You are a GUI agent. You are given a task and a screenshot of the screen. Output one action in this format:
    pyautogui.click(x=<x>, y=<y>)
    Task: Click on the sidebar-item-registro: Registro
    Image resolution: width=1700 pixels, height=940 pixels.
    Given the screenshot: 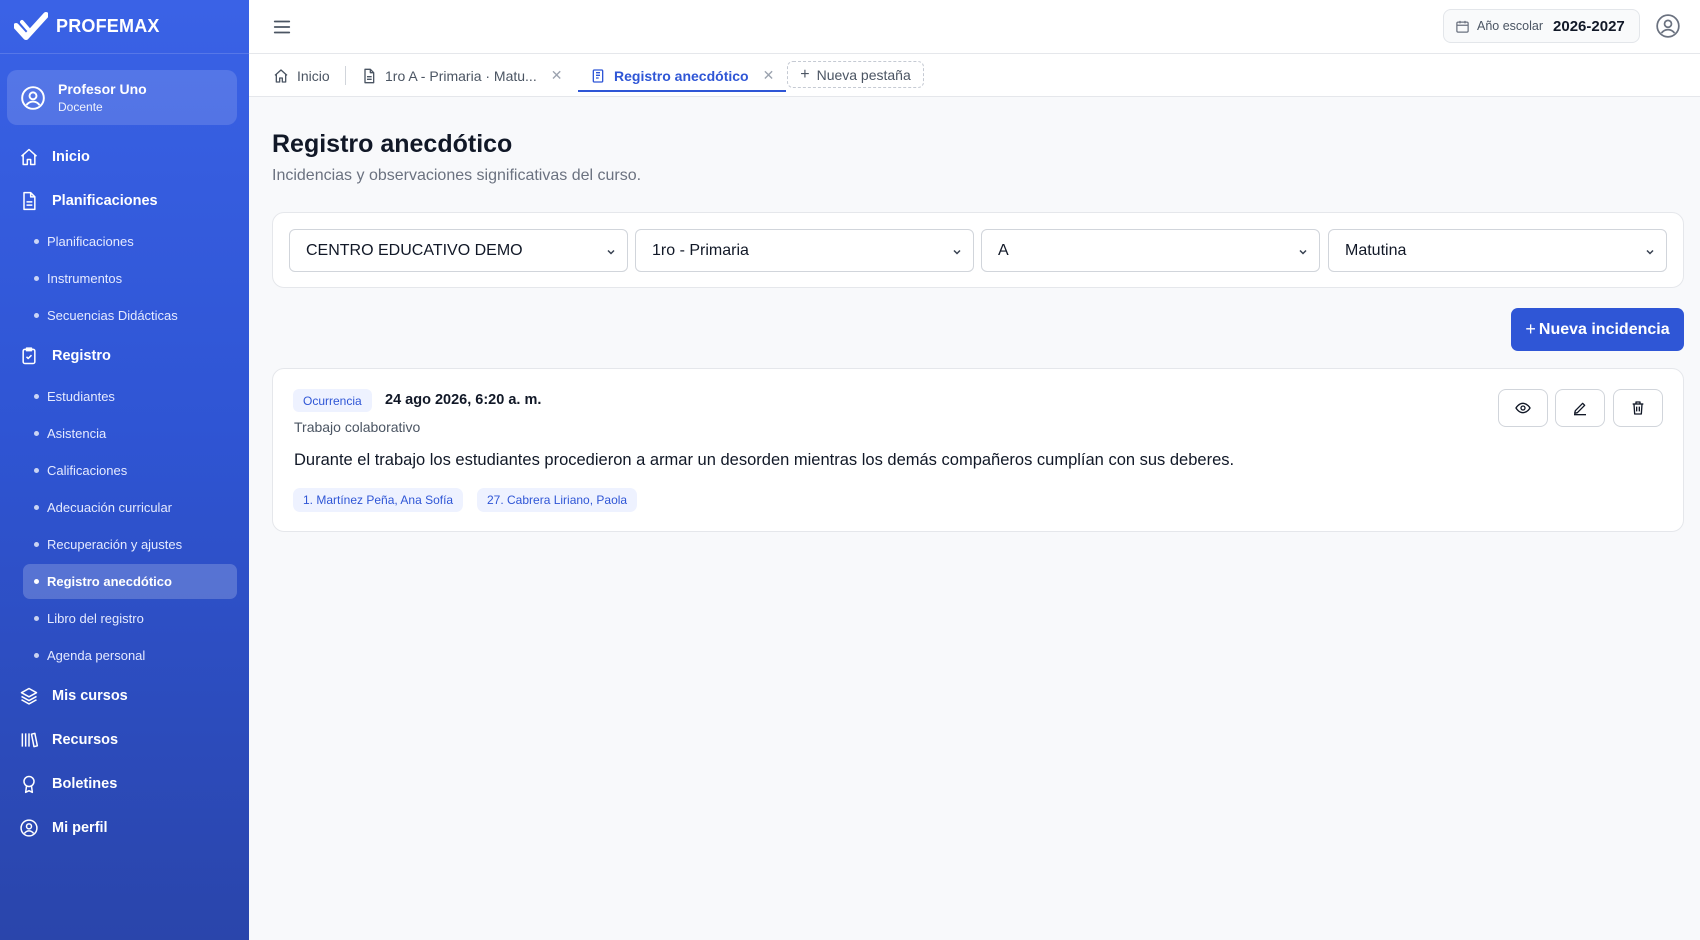 What is the action you would take?
    pyautogui.click(x=124, y=356)
    